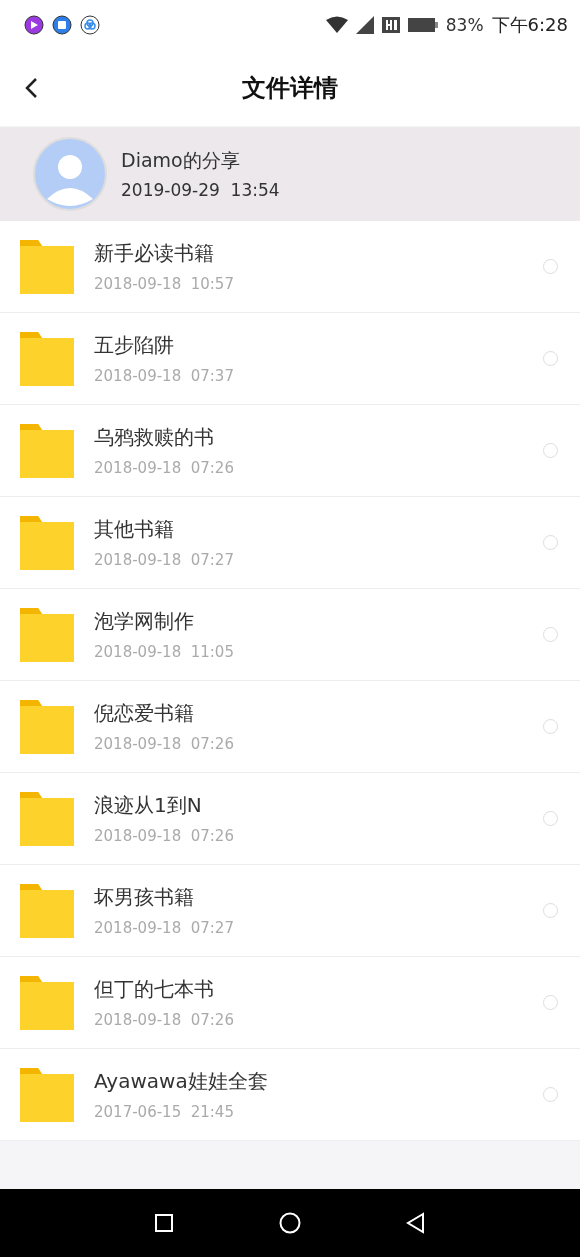 This screenshot has height=1257, width=580. What do you see at coordinates (416, 1223) in the screenshot?
I see `back-nav-icon` at bounding box center [416, 1223].